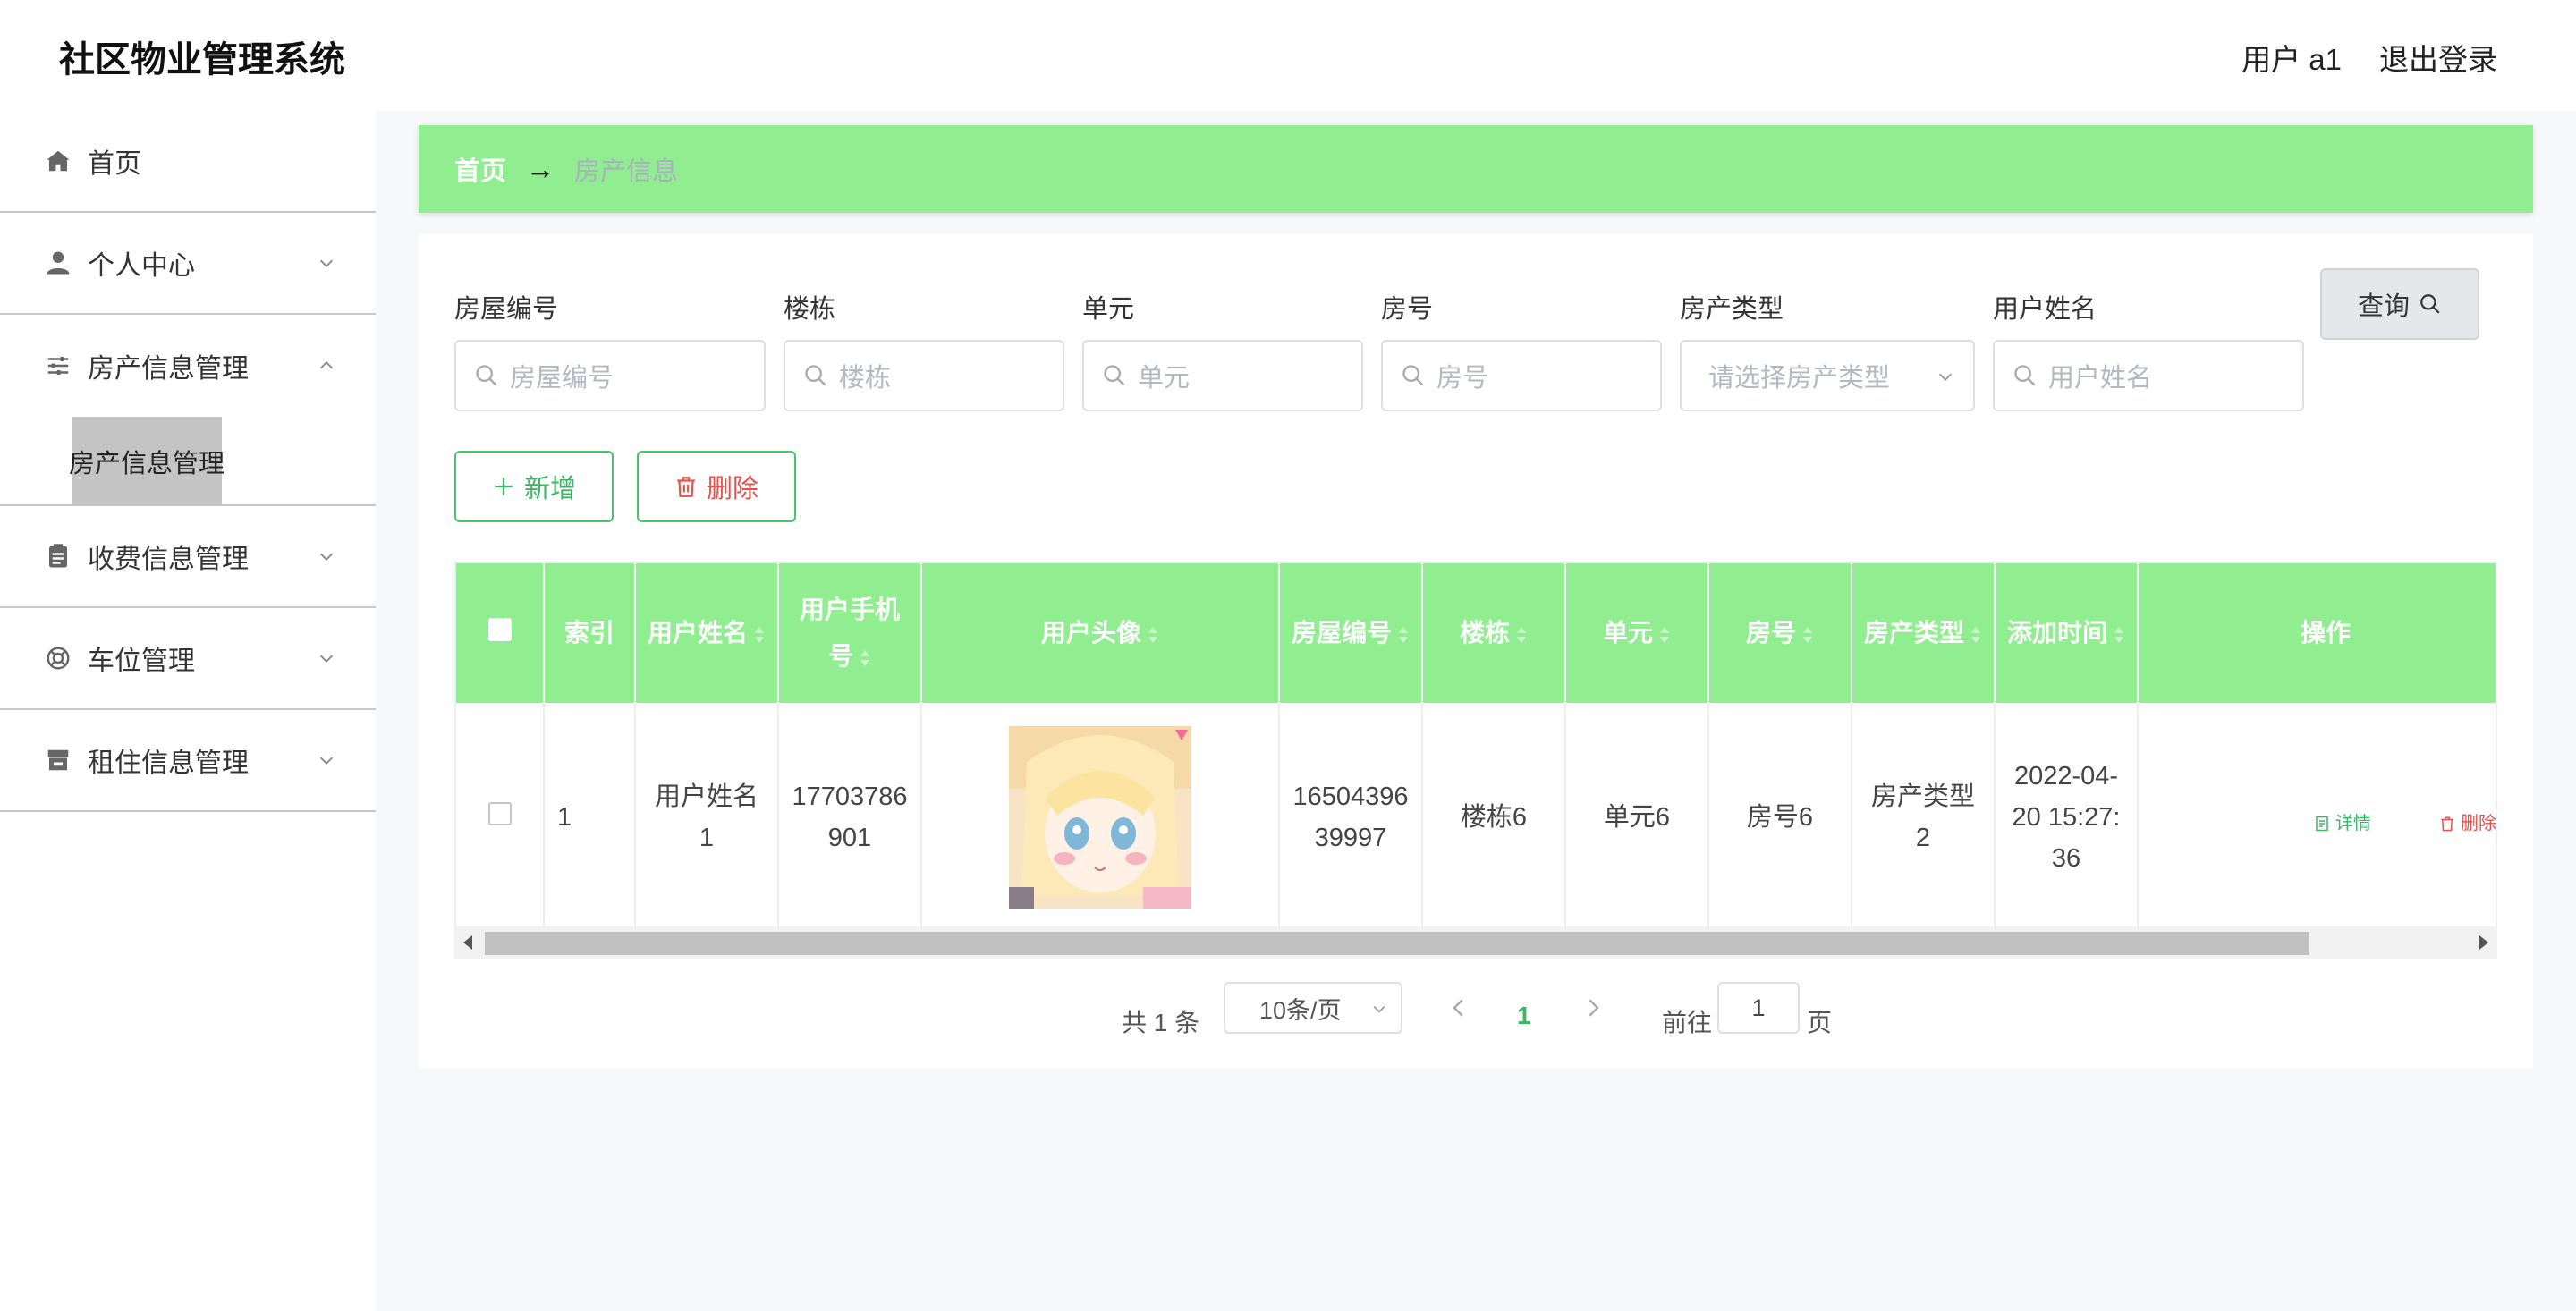  What do you see at coordinates (147, 461) in the screenshot?
I see `sidebar-subitem-property-info: 房产信息管理` at bounding box center [147, 461].